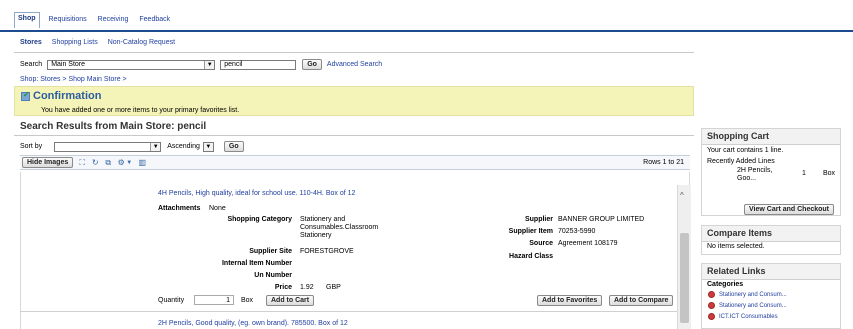 The height and width of the screenshot is (329, 853). I want to click on sort-direction-label: Ascending, so click(183, 146).